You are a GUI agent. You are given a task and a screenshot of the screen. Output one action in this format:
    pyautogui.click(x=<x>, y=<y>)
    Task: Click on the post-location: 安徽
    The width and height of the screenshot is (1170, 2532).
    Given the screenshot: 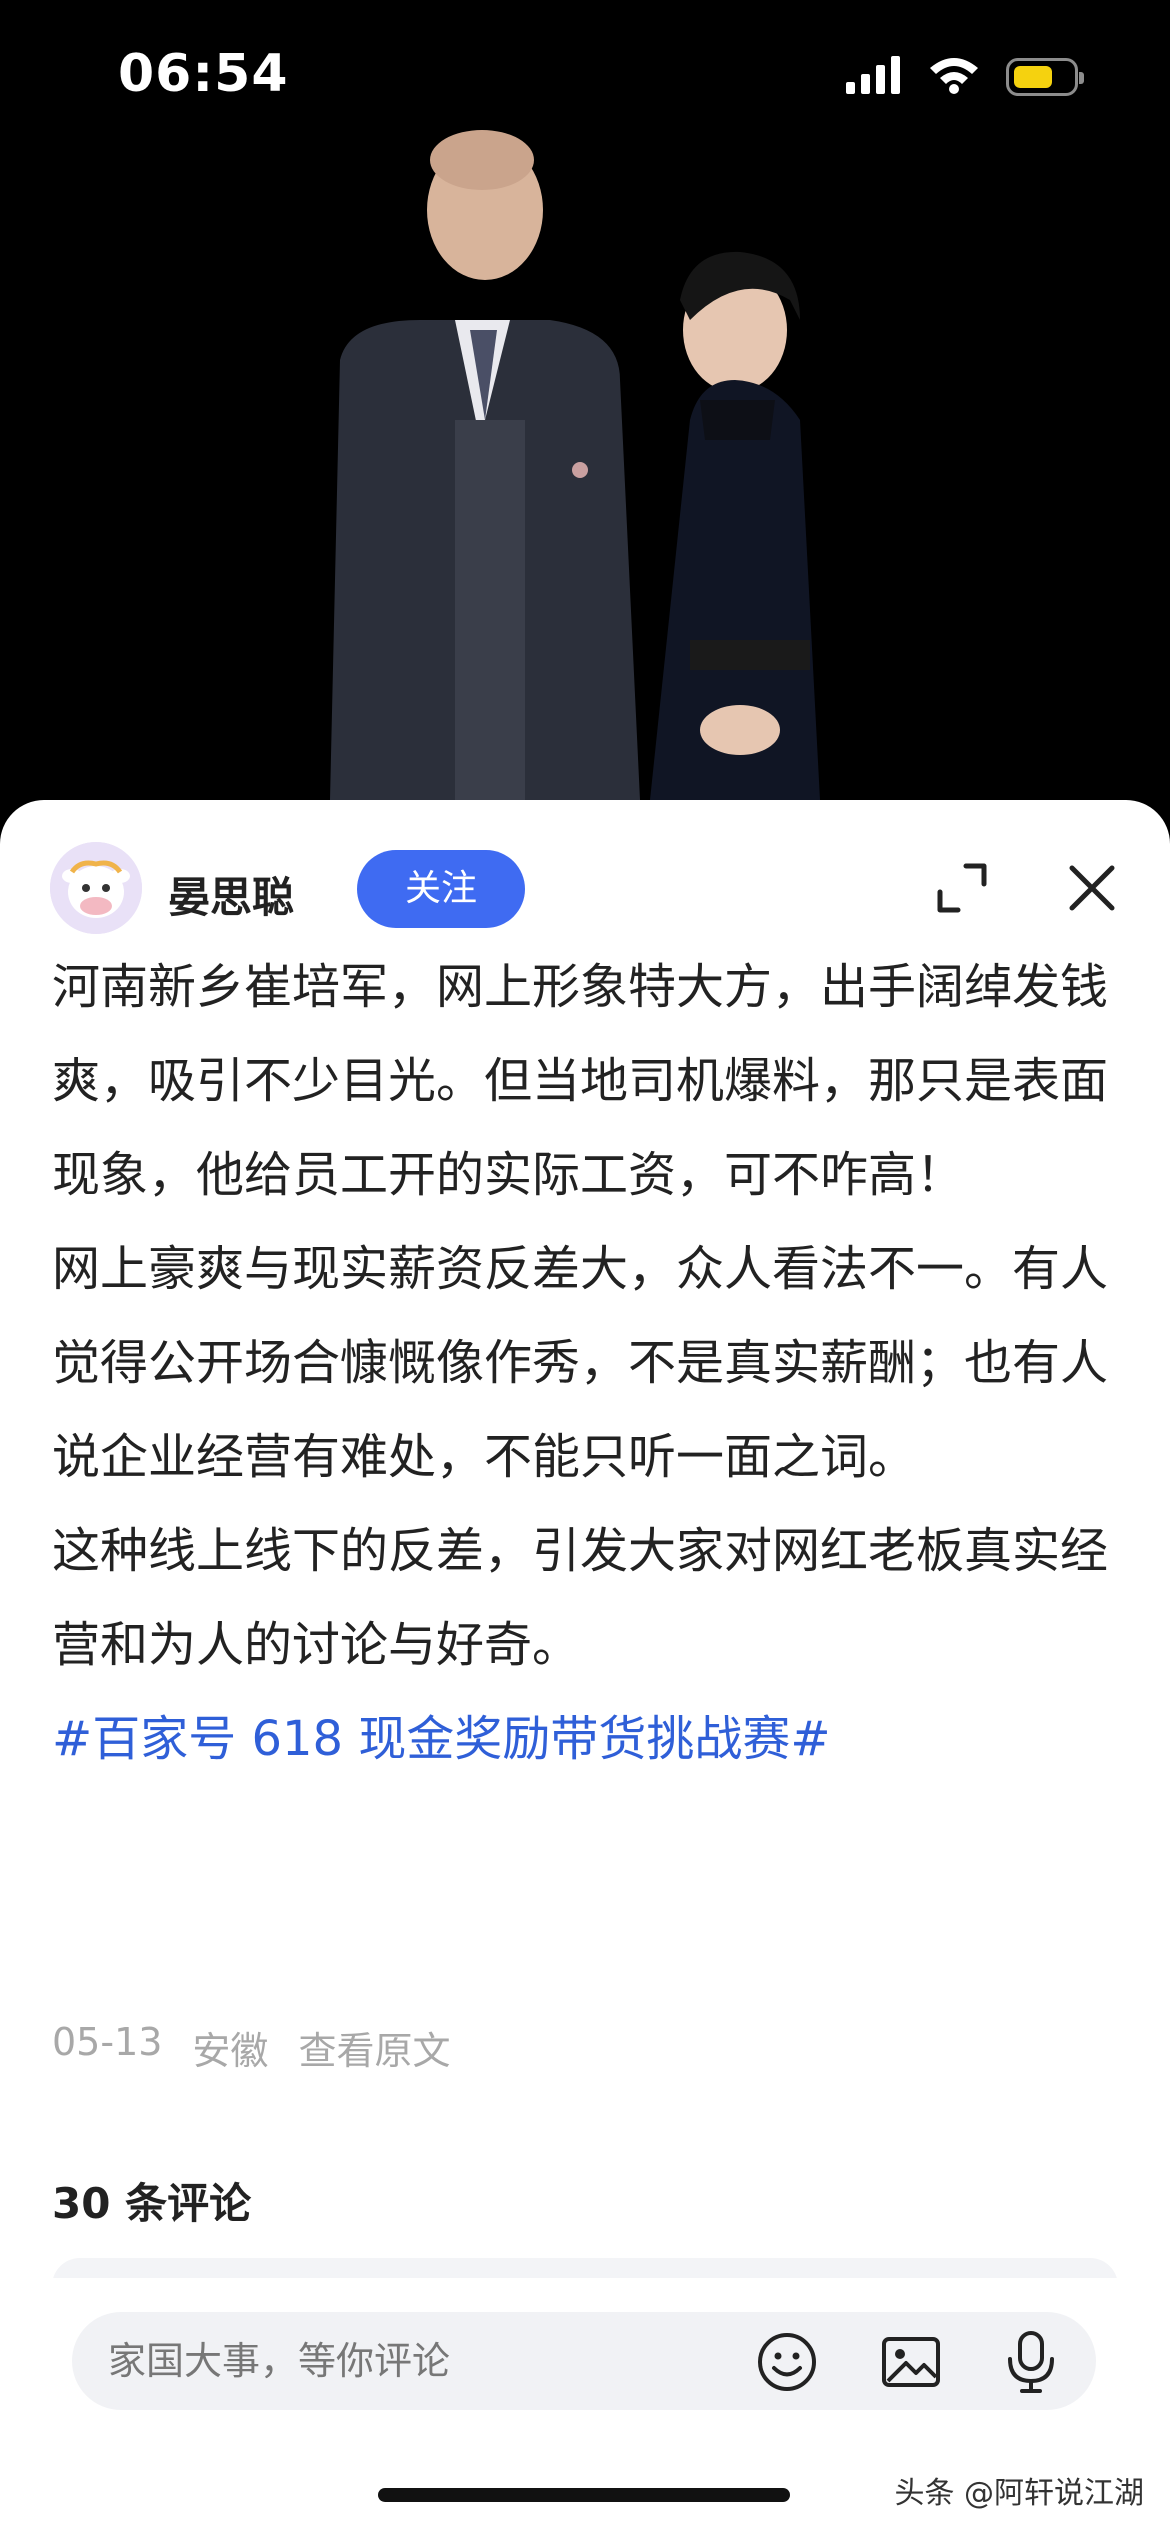 What is the action you would take?
    pyautogui.click(x=230, y=2051)
    